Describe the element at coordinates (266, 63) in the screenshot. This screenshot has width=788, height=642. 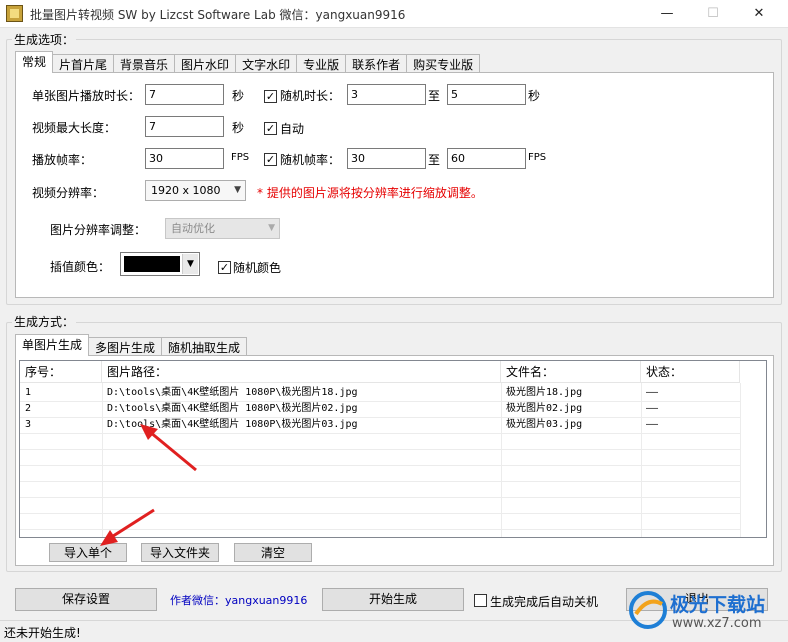
I see `tab-text-watermark: 文字水印` at that location.